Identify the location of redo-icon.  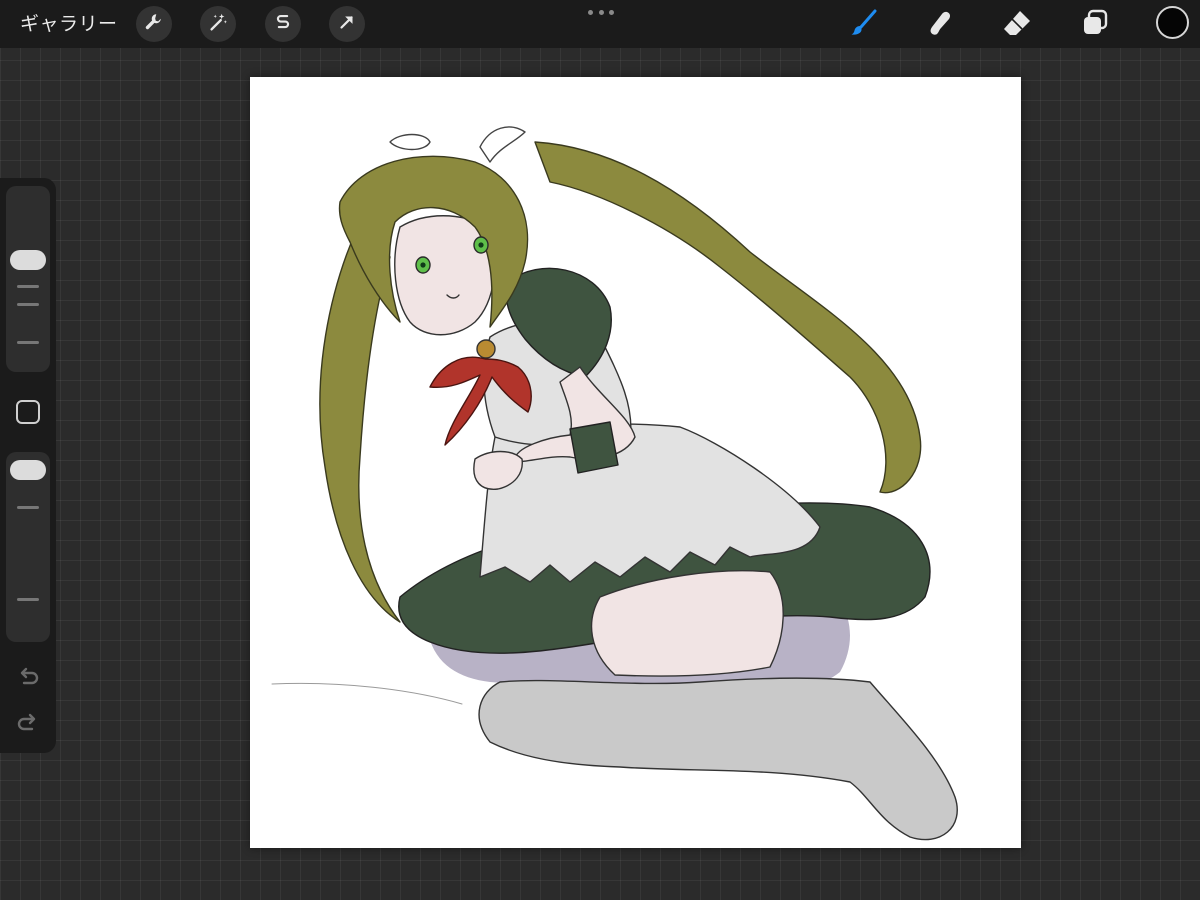
(28, 727).